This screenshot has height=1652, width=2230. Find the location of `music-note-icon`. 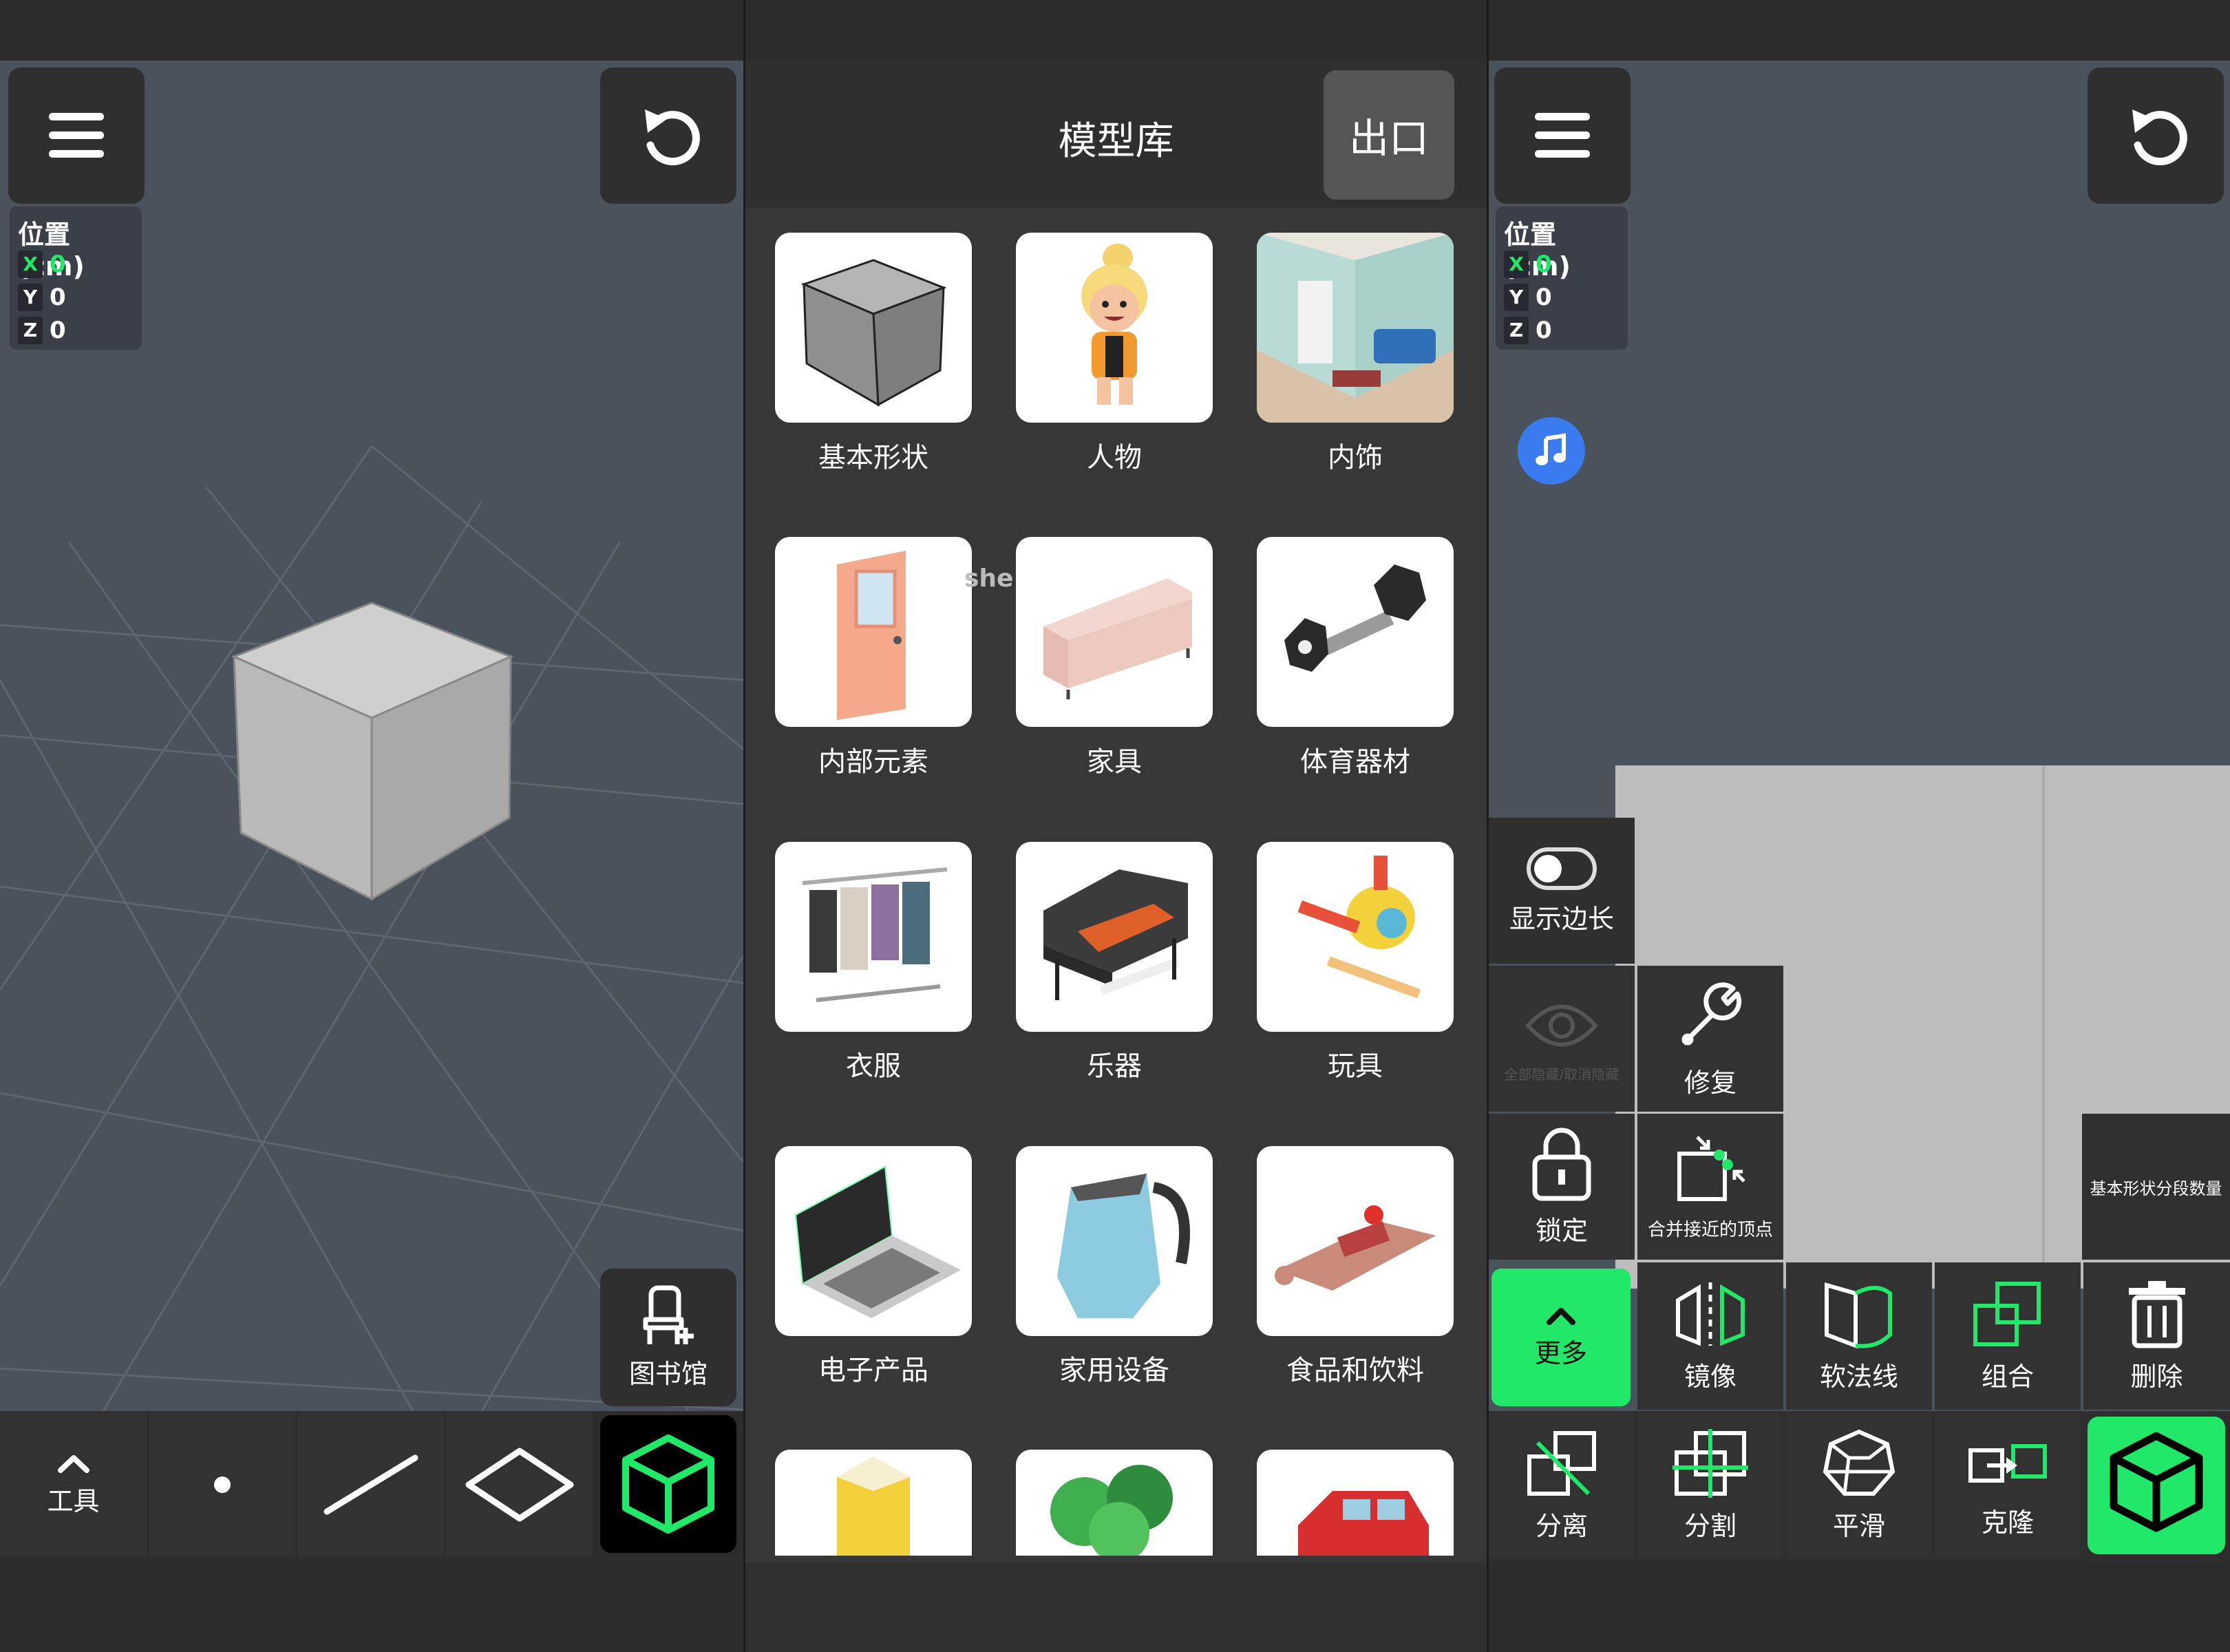

music-note-icon is located at coordinates (1551, 449).